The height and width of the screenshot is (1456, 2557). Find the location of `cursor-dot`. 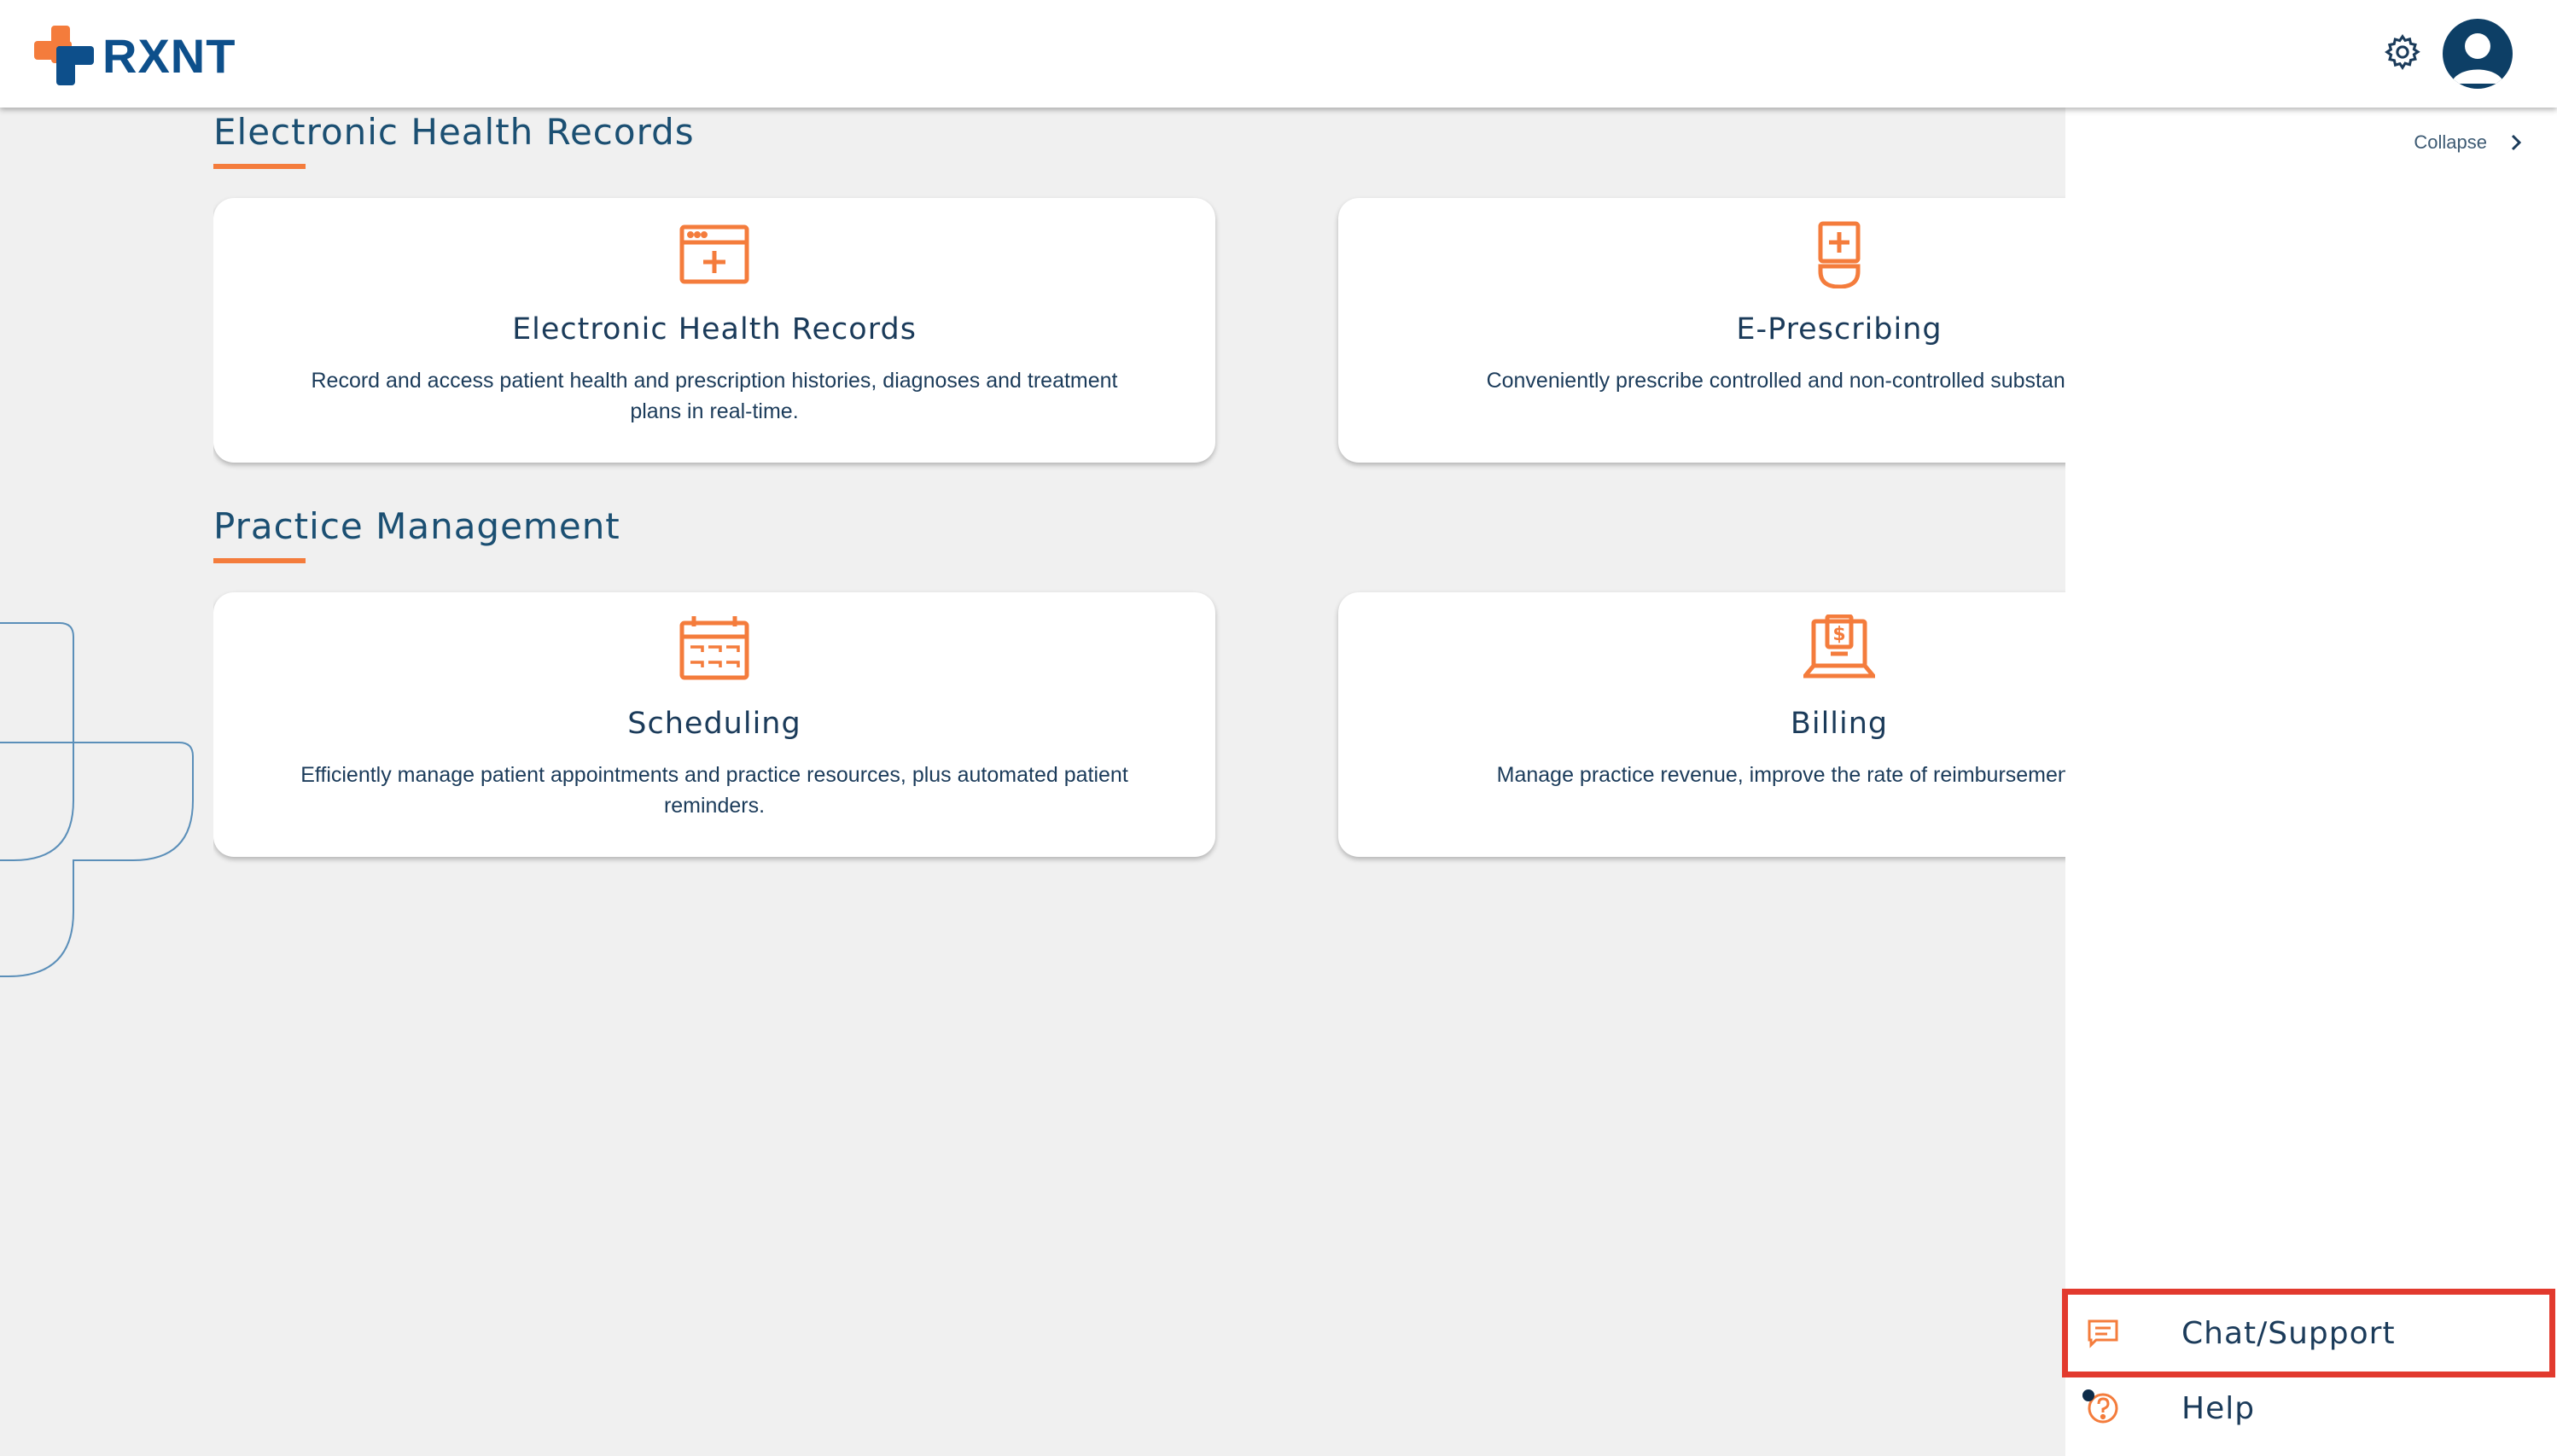

cursor-dot is located at coordinates (2088, 1395).